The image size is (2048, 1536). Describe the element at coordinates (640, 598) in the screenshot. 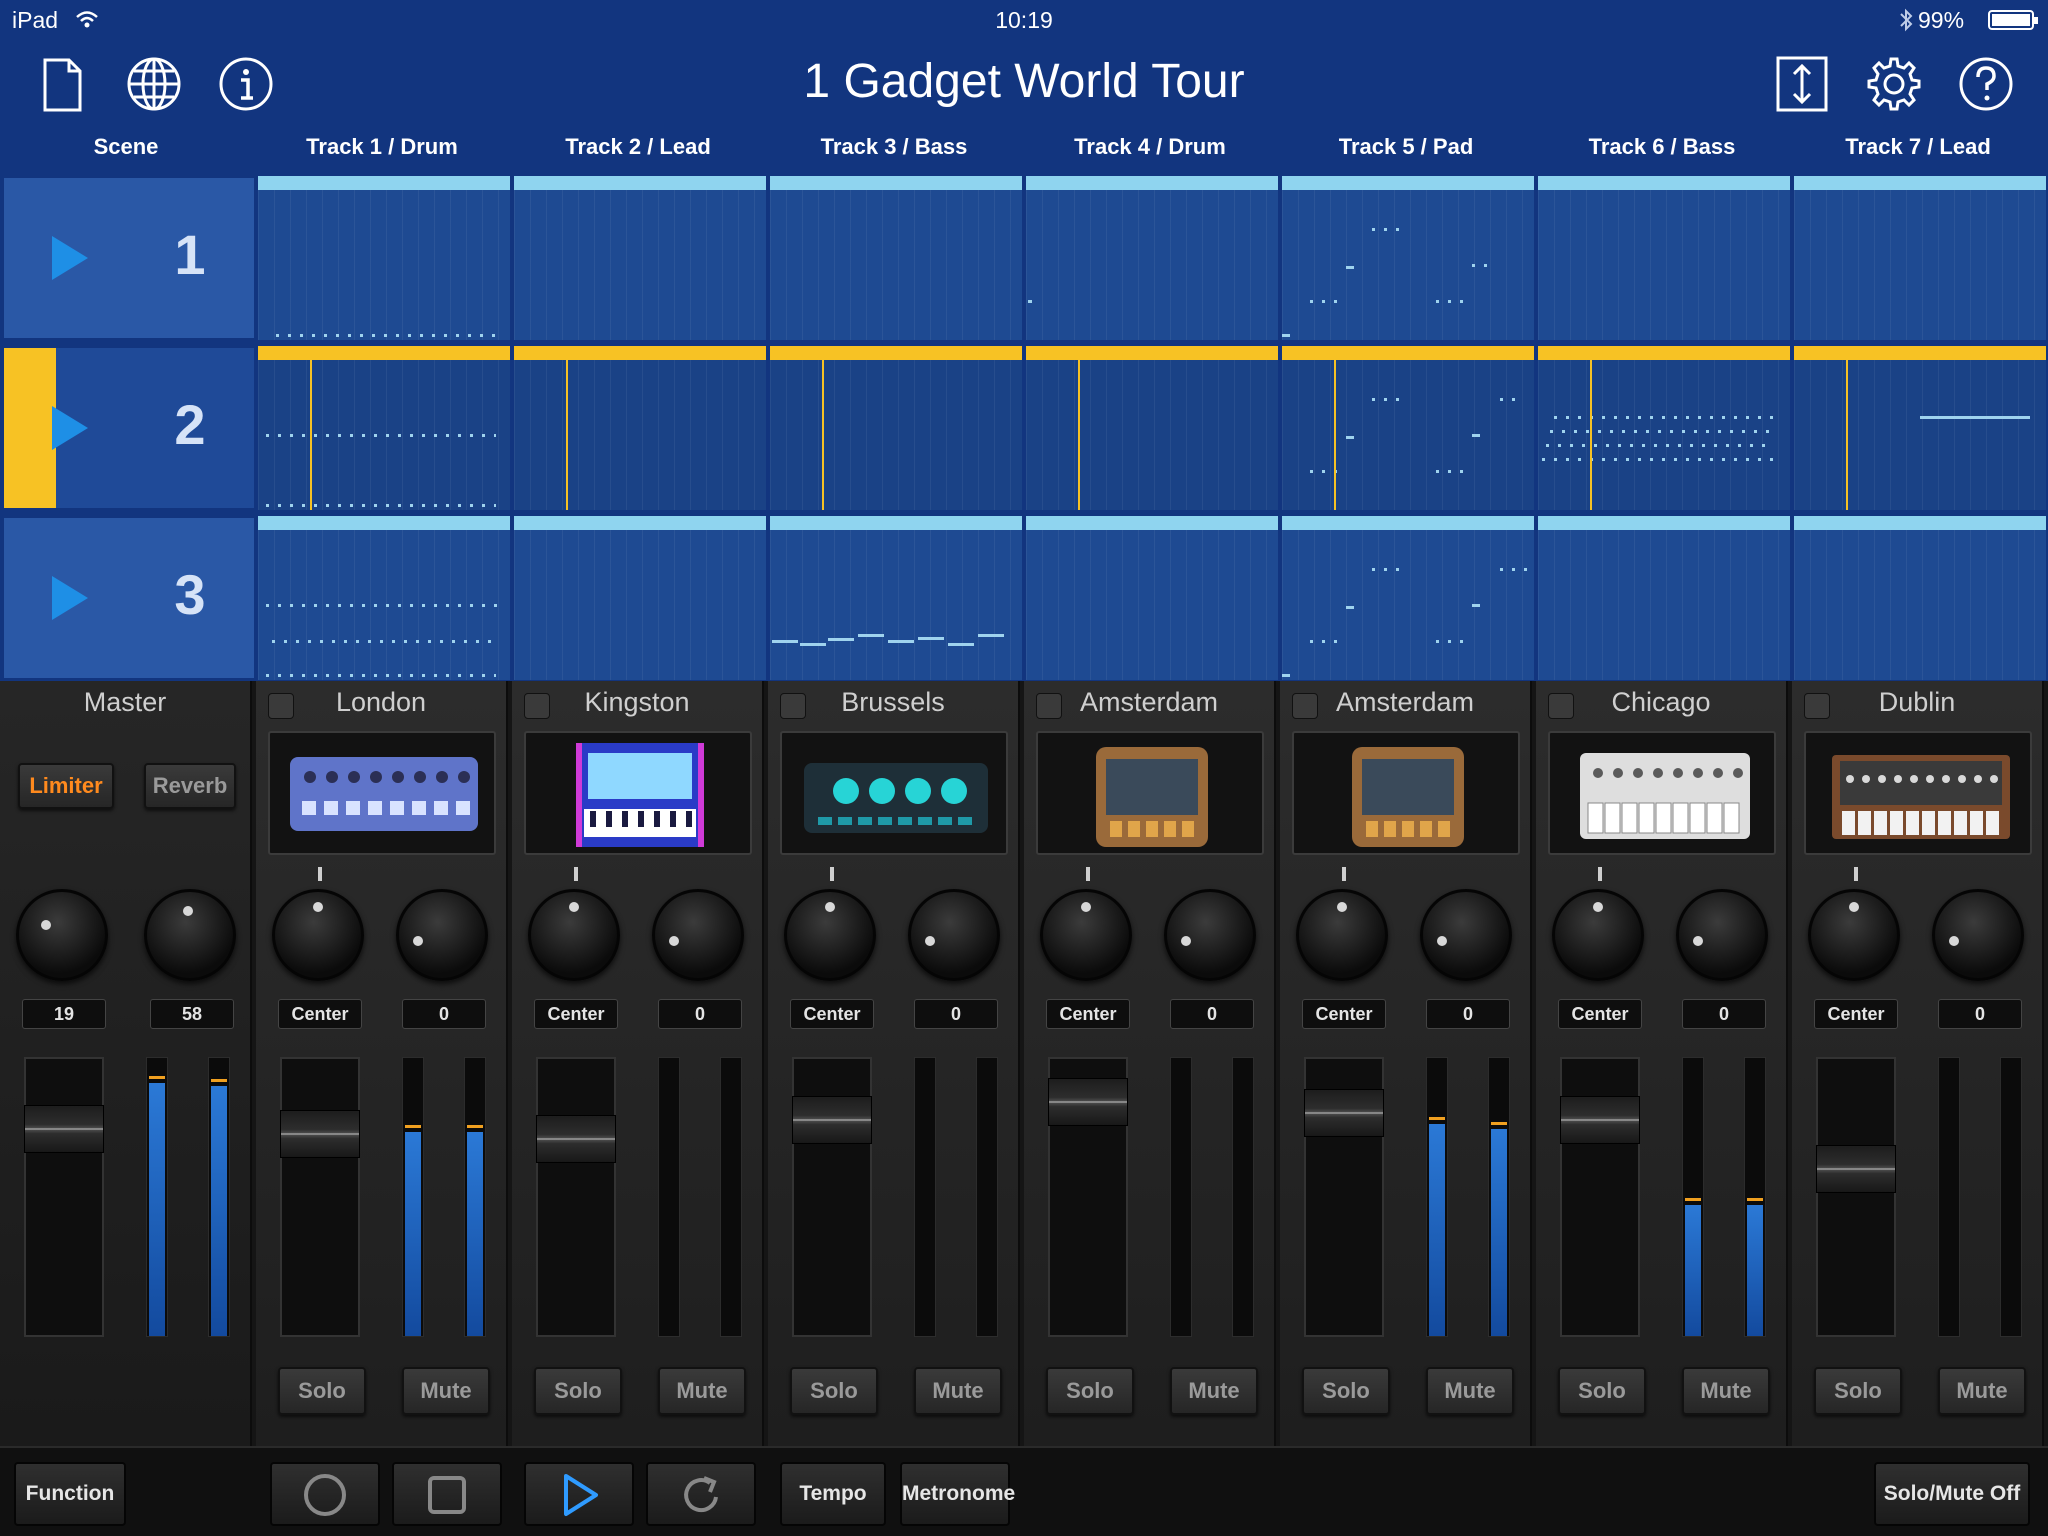

I see `clip-s3-t2` at that location.